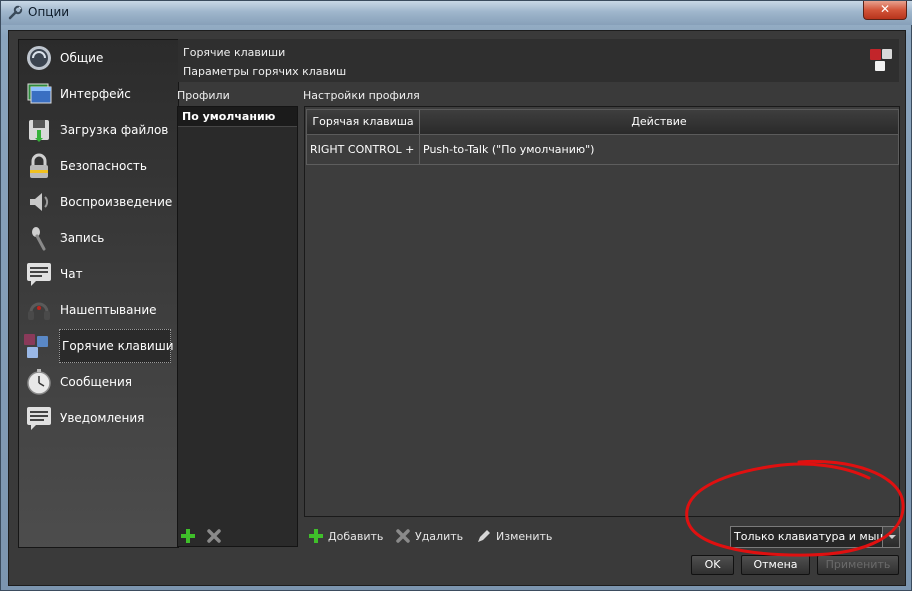  What do you see at coordinates (775, 565) in the screenshot?
I see `cancel-button: Отмена` at bounding box center [775, 565].